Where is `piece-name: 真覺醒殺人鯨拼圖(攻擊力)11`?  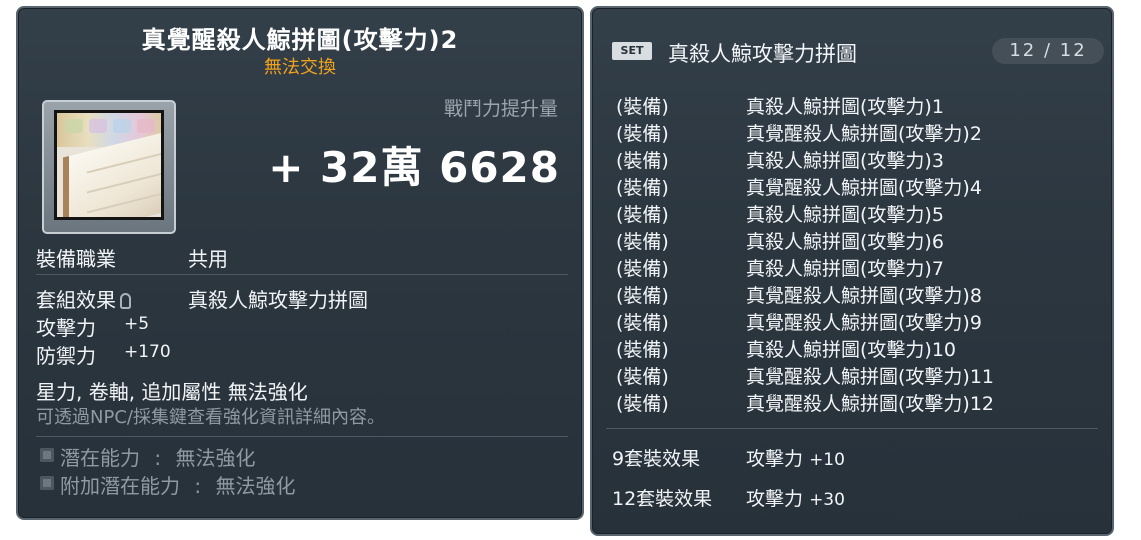 piece-name: 真覺醒殺人鯨拼圖(攻擊力)11 is located at coordinates (870, 377).